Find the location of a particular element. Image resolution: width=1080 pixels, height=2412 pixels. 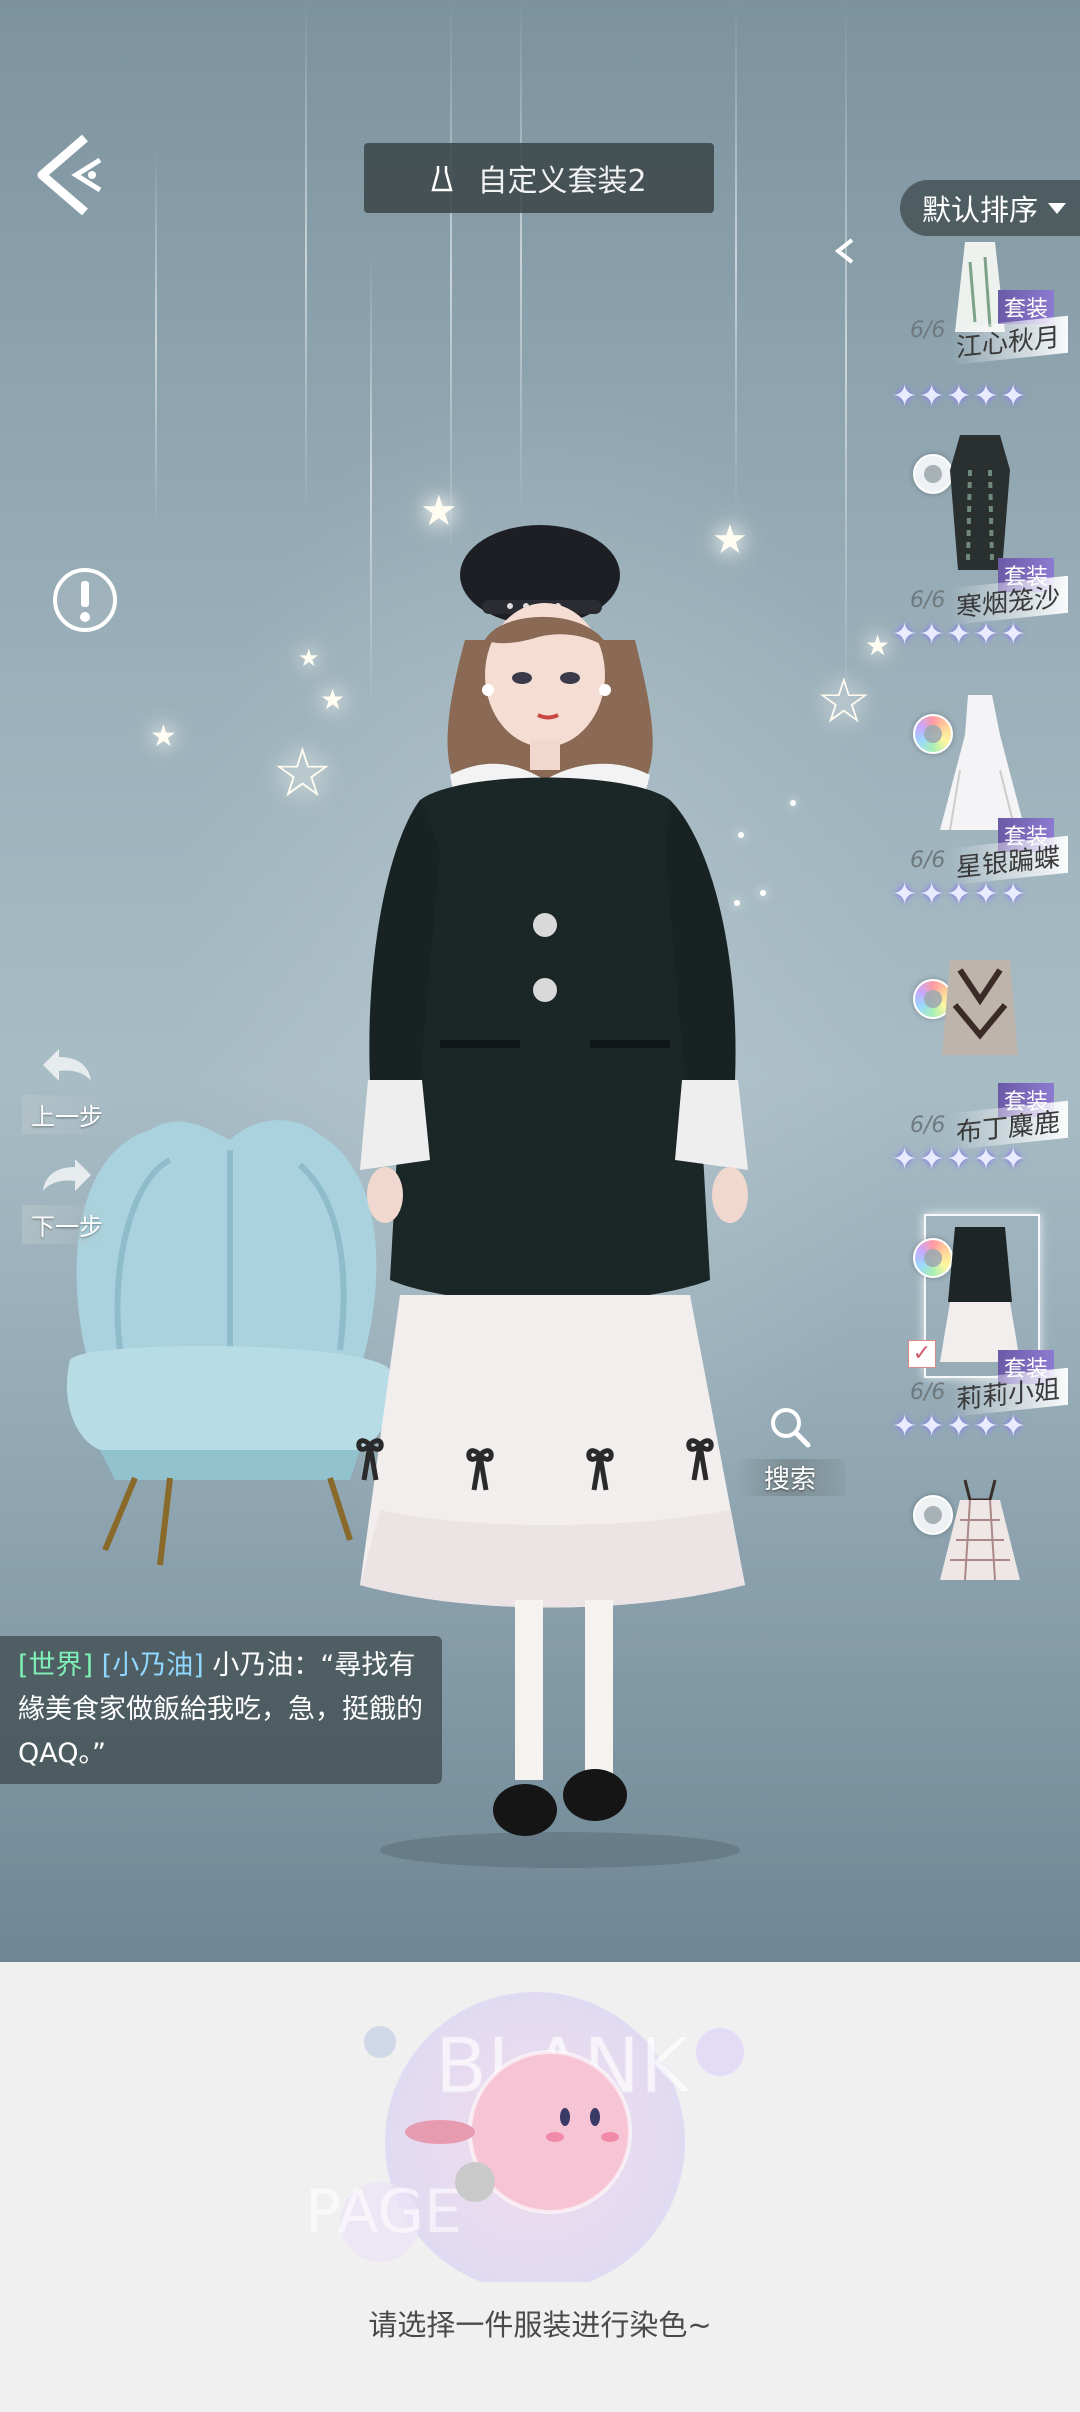

outfit-title-bar: 自定义套装2 is located at coordinates (539, 178).